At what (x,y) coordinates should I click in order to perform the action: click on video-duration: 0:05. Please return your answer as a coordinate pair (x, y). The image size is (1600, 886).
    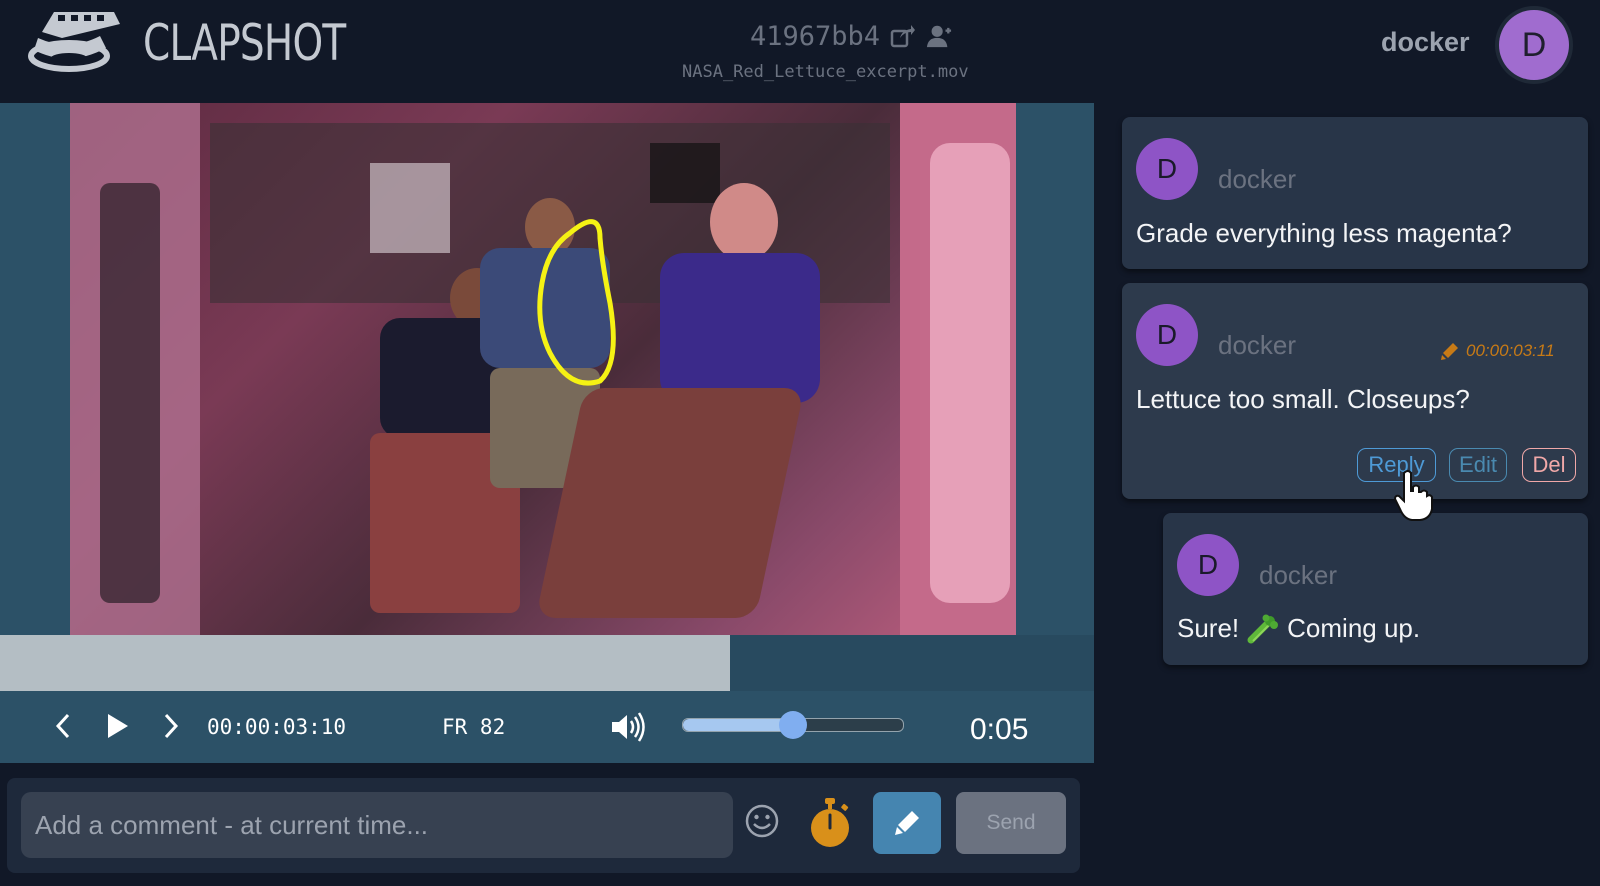
    Looking at the image, I should click on (999, 729).